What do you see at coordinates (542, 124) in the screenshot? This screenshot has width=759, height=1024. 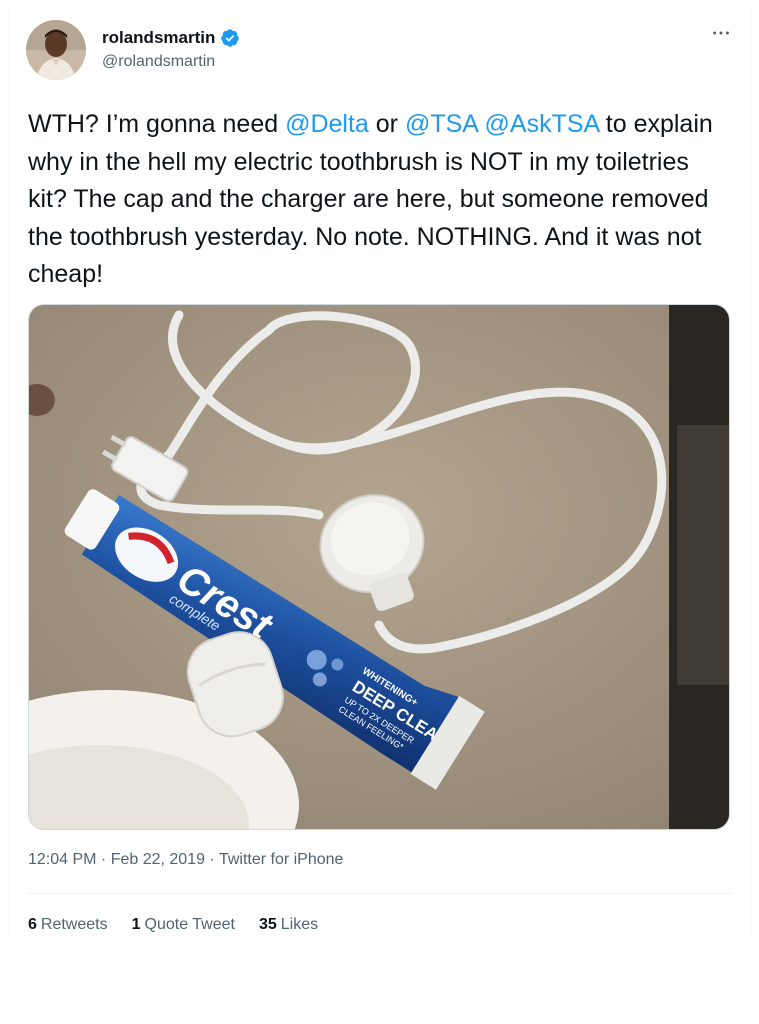 I see `mention-asktsa: @AskTSA` at bounding box center [542, 124].